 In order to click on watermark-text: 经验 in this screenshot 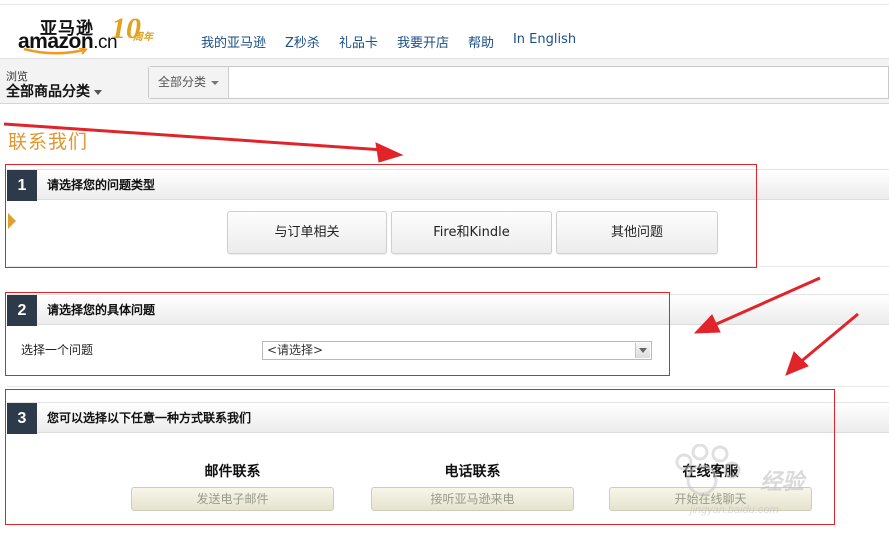, I will do `click(782, 482)`.